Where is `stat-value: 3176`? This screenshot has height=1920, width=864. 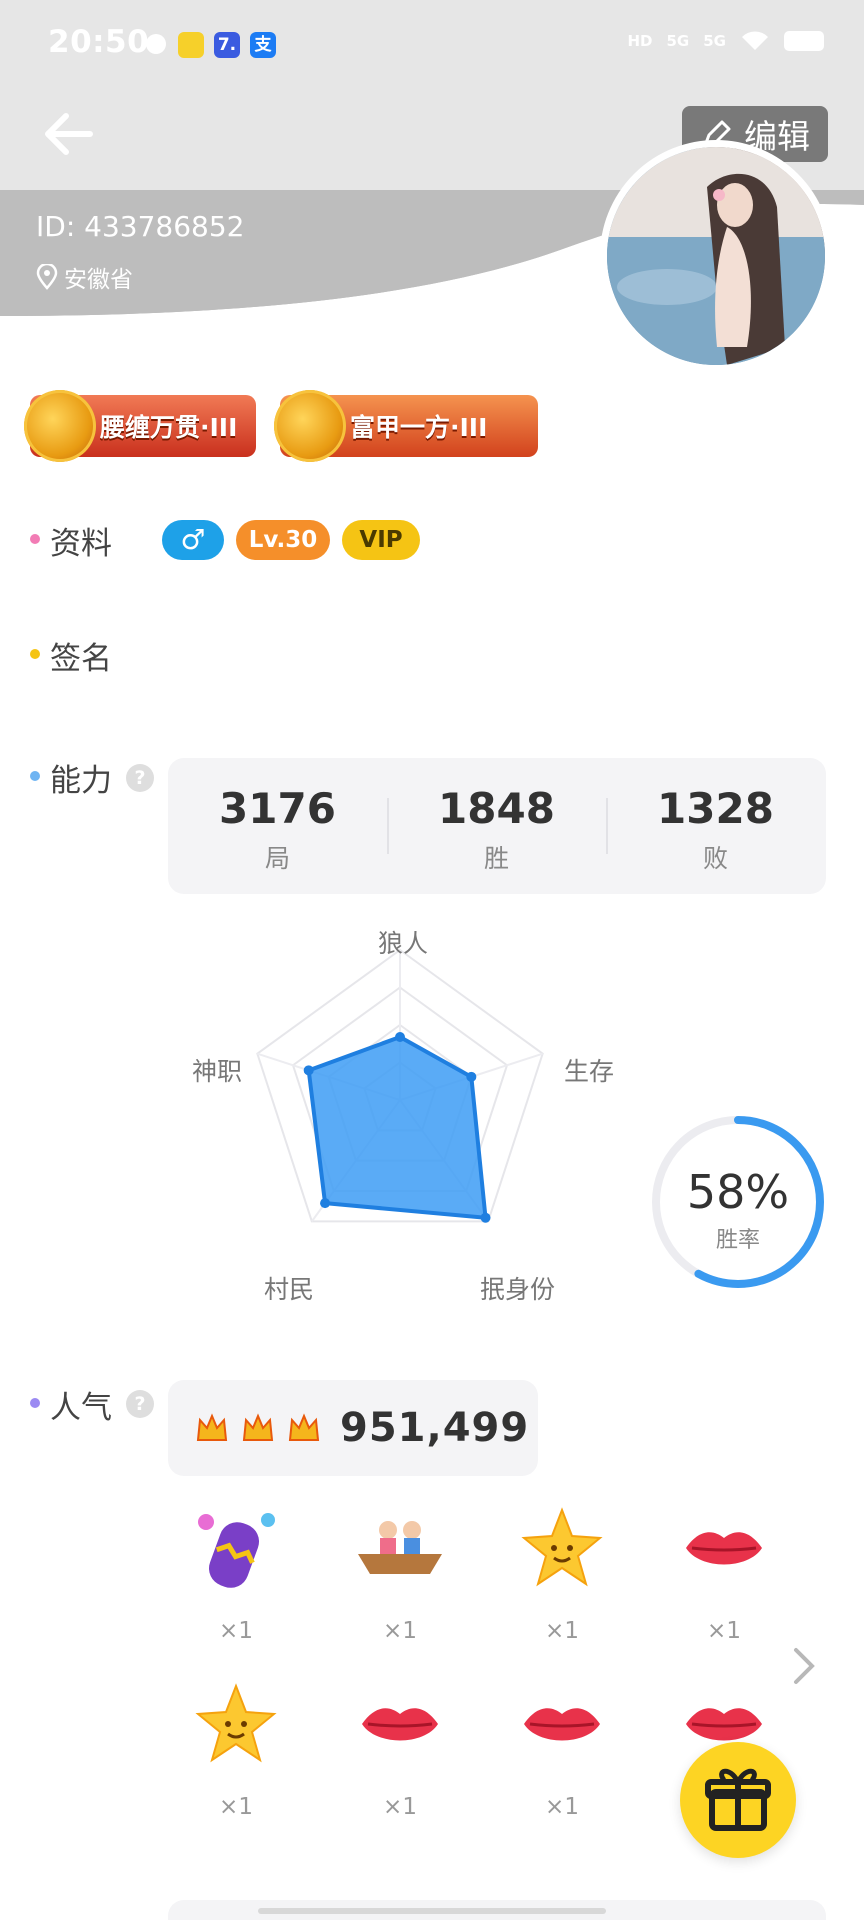
stat-value: 3176 is located at coordinates (277, 808).